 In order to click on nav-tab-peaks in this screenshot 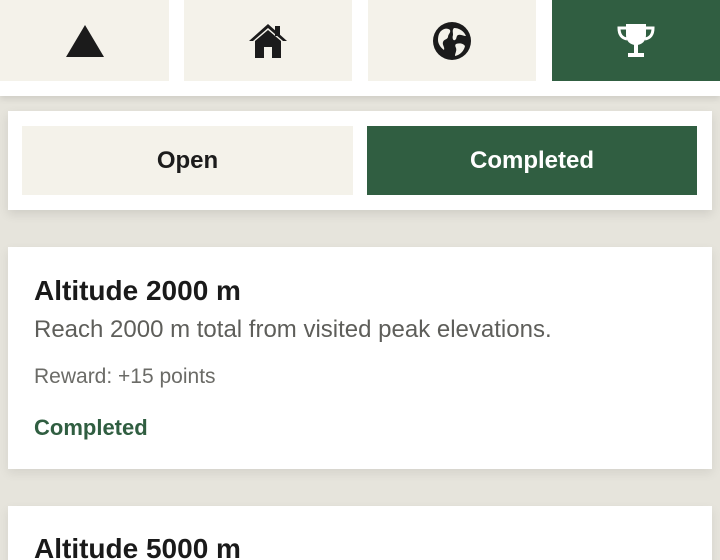, I will do `click(84, 40)`.